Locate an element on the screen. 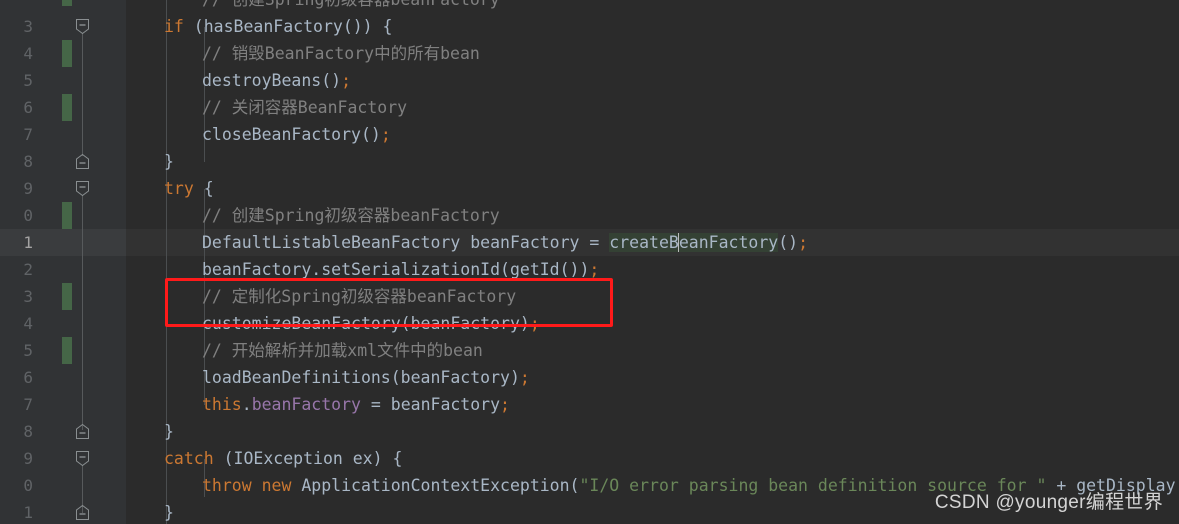 The image size is (1179, 524). code-token-cmt: // 定制化Spring初级容器beanFactory is located at coordinates (359, 296).